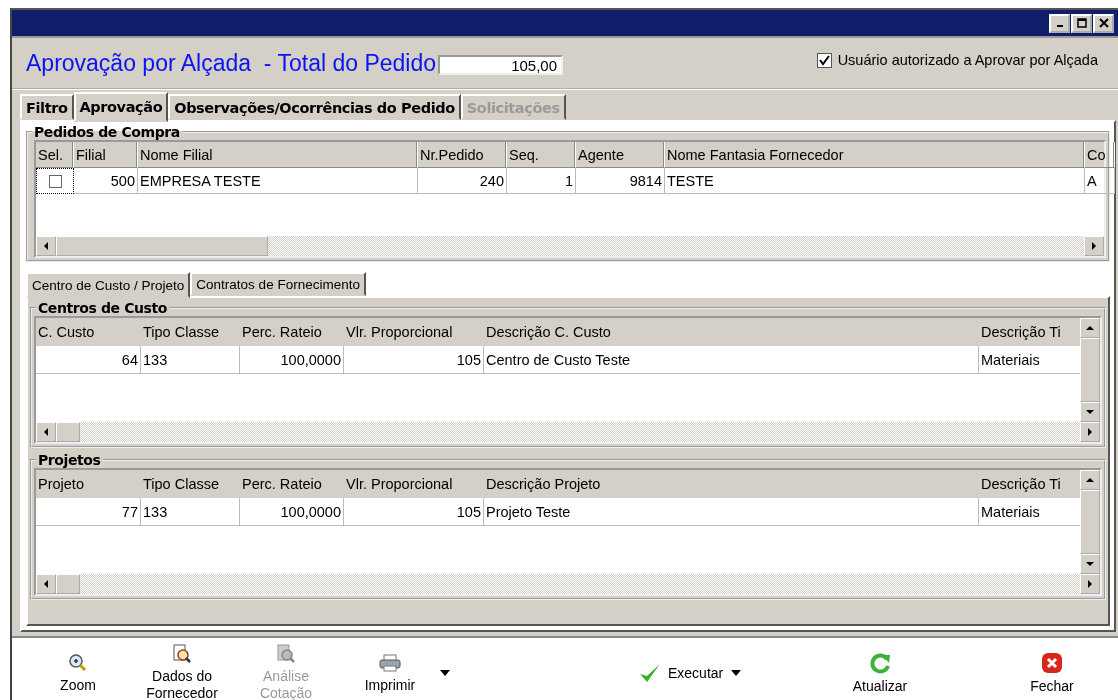 The image size is (1118, 700). I want to click on table-cell: EMPRESA TESTE, so click(278, 181).